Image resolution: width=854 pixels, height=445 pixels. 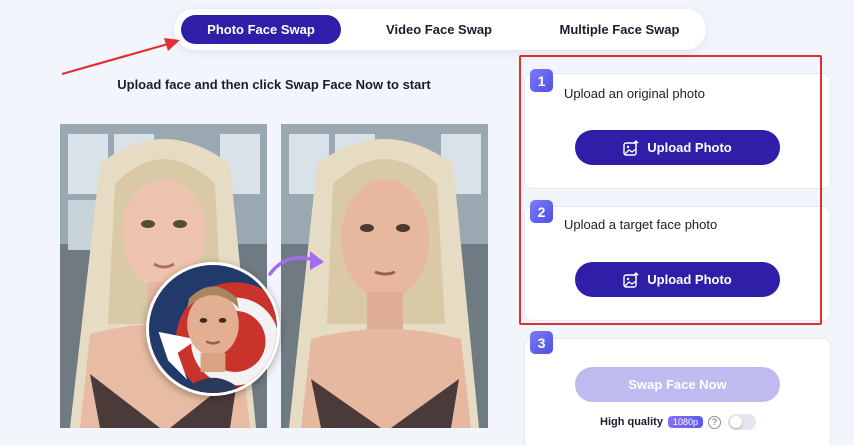 What do you see at coordinates (296, 263) in the screenshot?
I see `curved-arrow-icon` at bounding box center [296, 263].